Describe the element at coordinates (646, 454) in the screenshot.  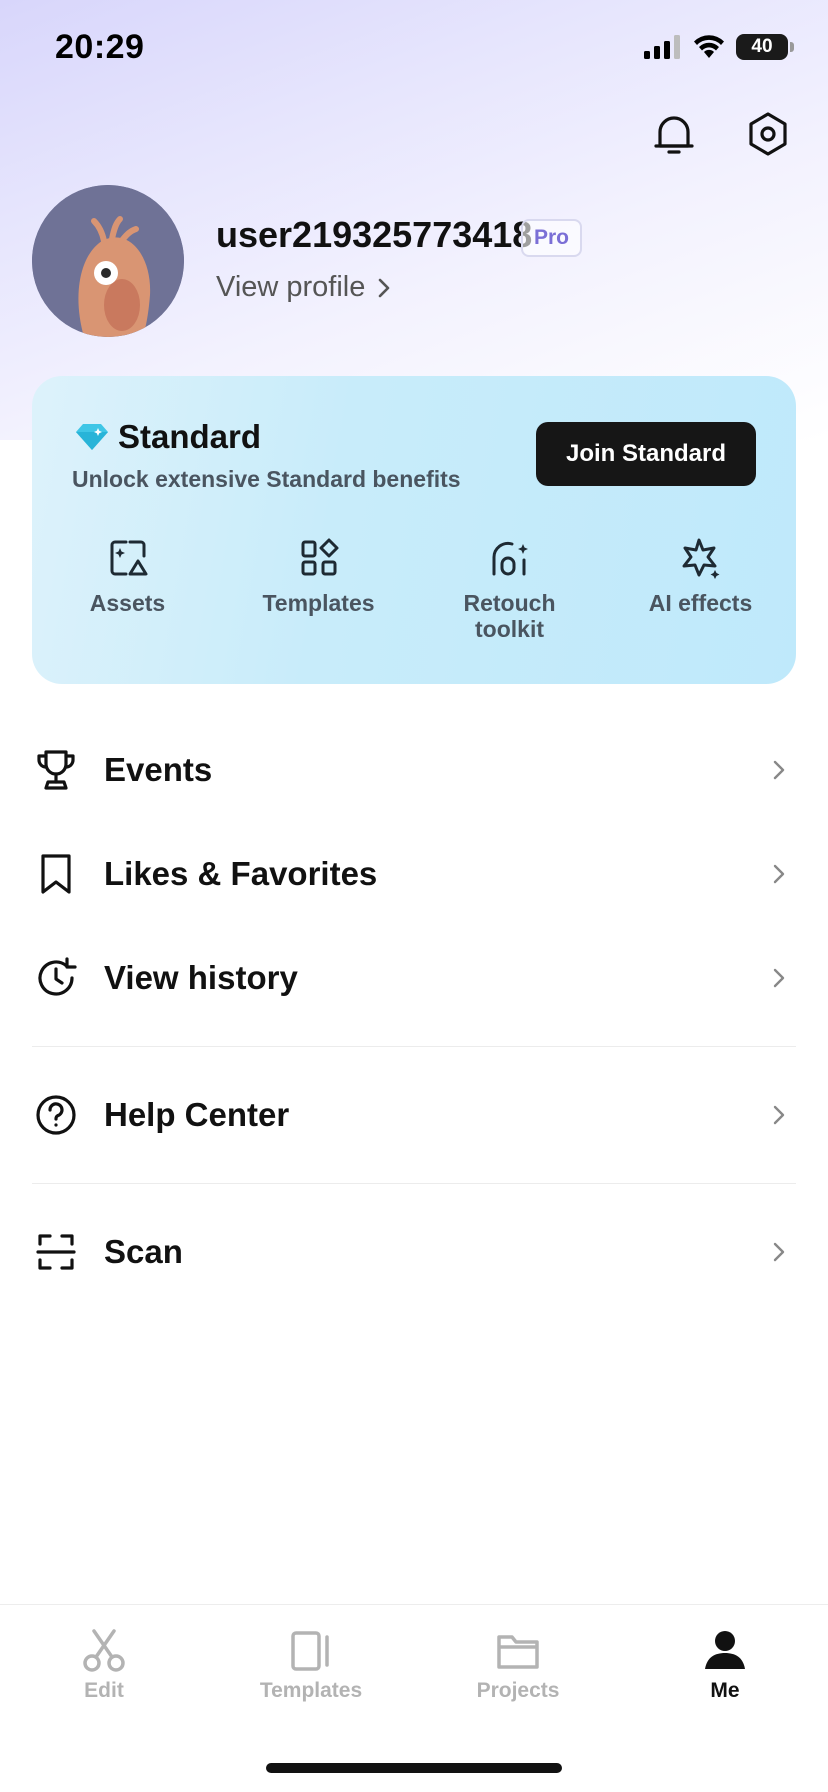
I see `join-standard-button: Join Standard` at that location.